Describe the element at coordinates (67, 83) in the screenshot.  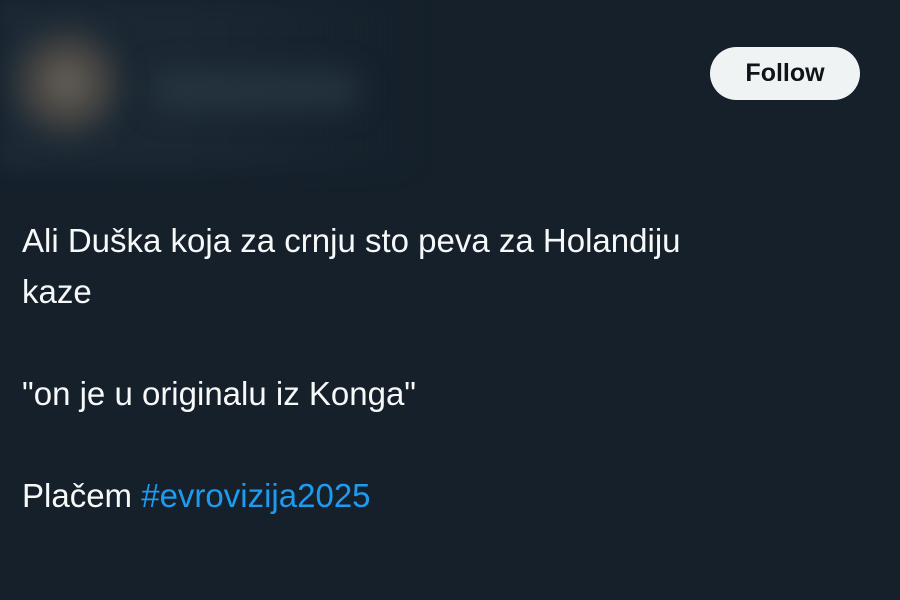
I see `avatar` at that location.